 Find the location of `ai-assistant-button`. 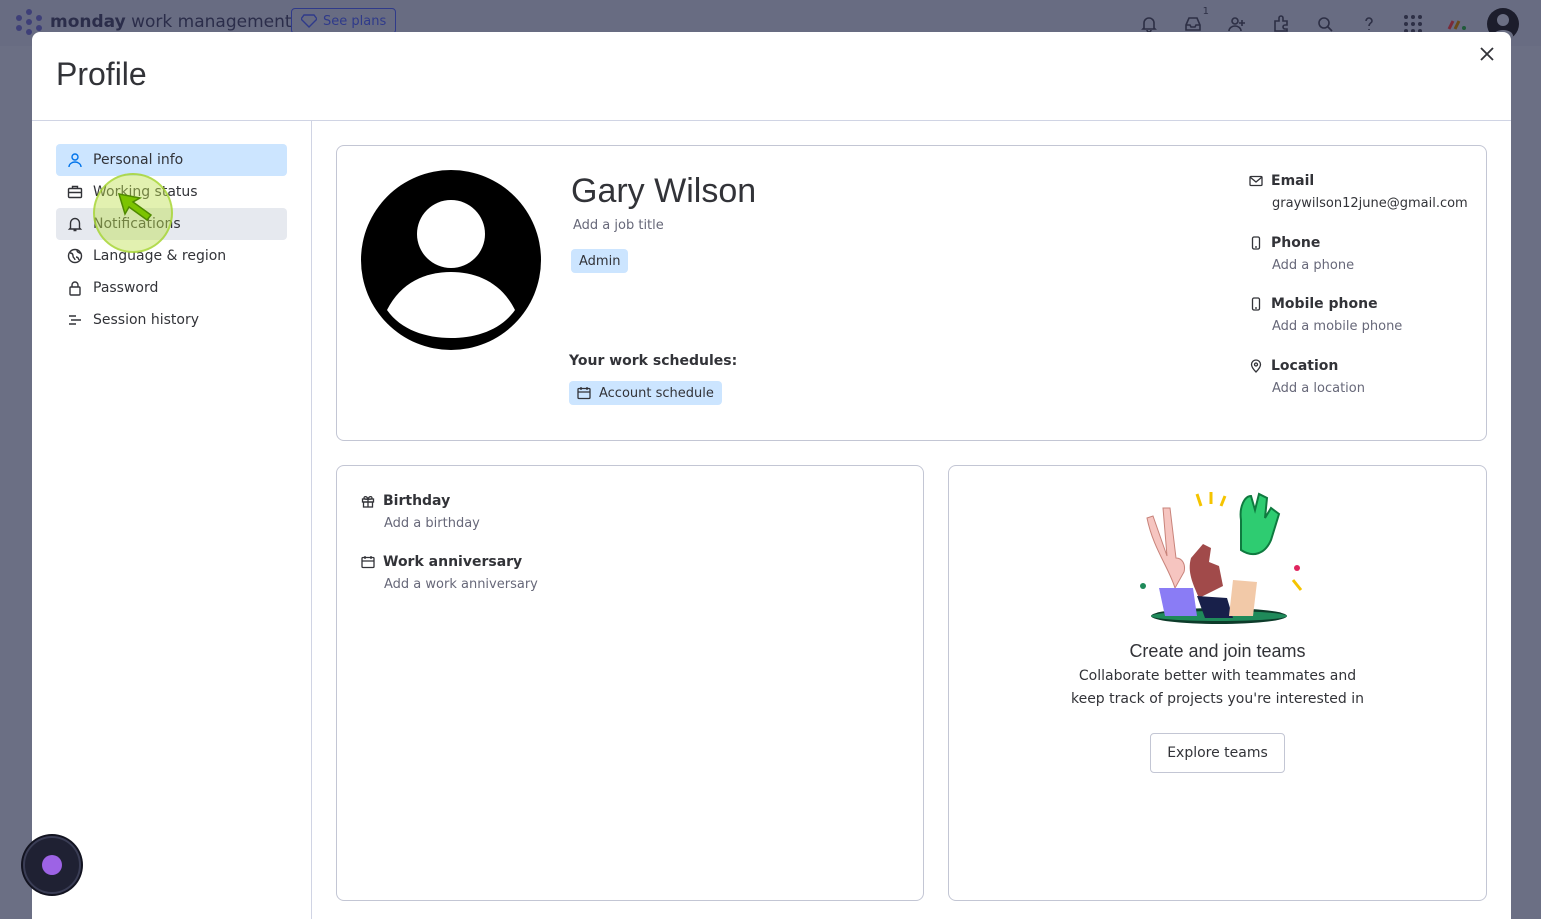

ai-assistant-button is located at coordinates (52, 865).